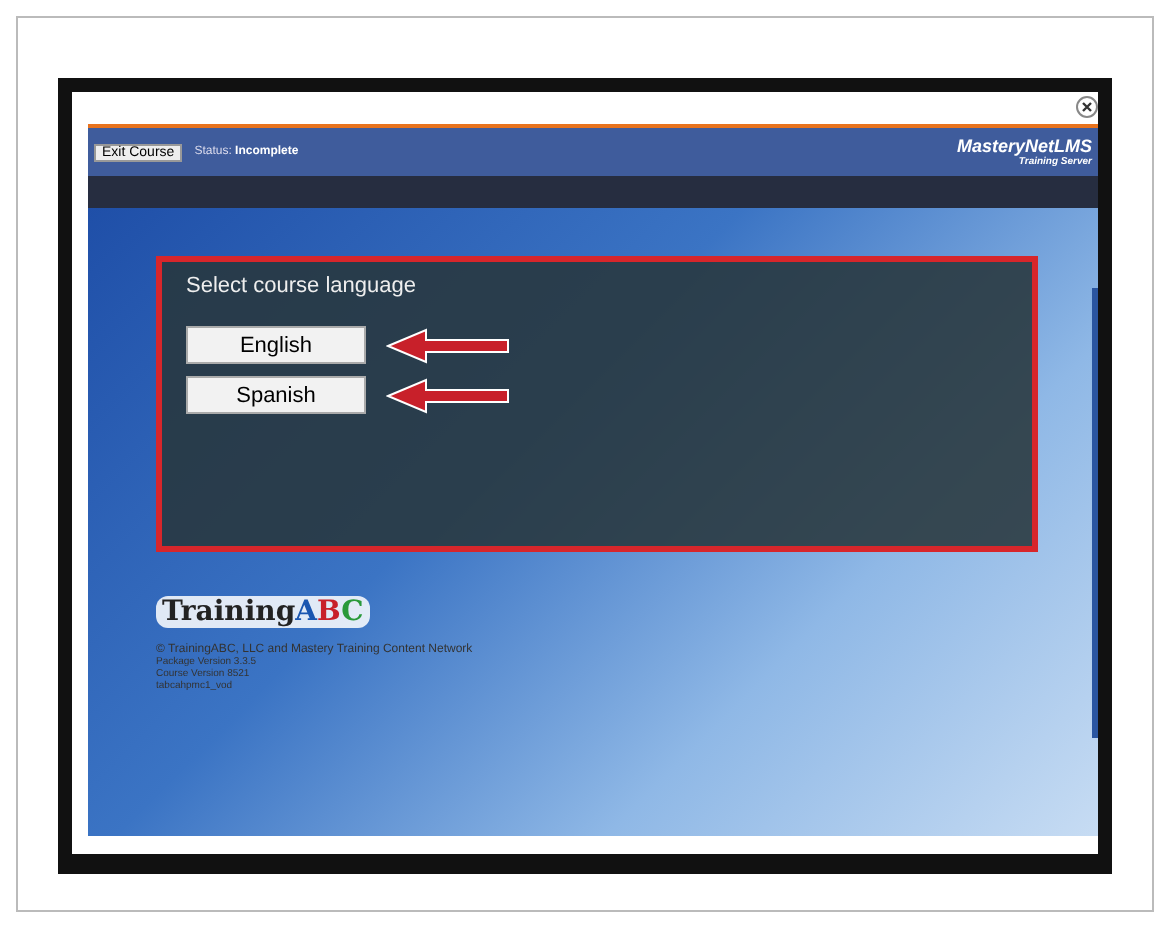 The width and height of the screenshot is (1170, 932). What do you see at coordinates (1095, 513) in the screenshot?
I see `scrollbar` at bounding box center [1095, 513].